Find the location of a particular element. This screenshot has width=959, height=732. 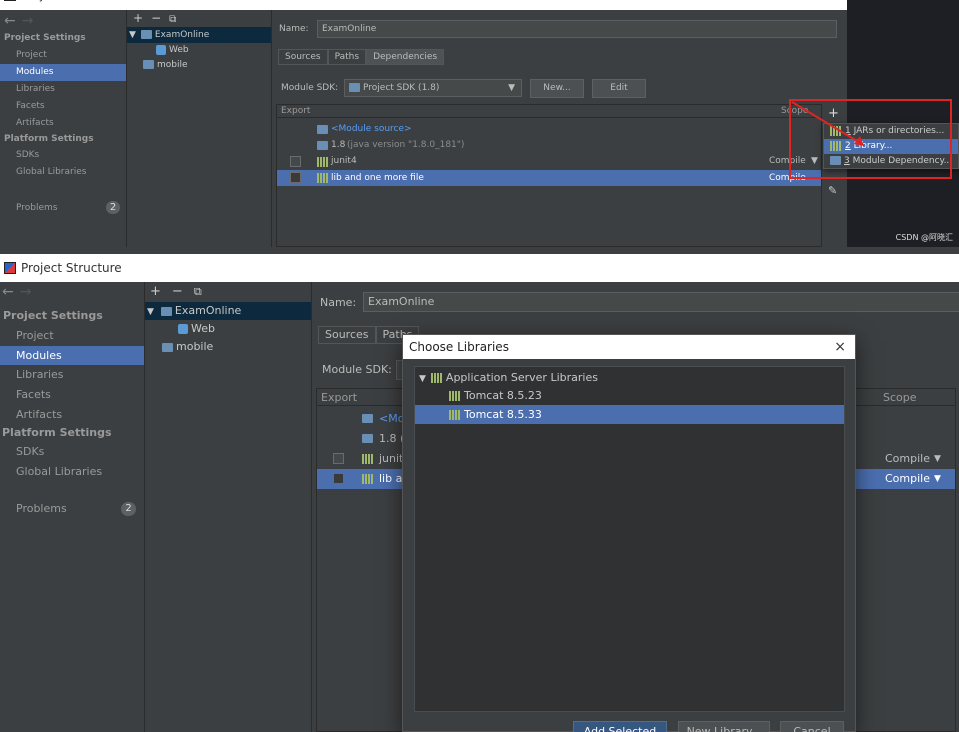

web-facet-icon is located at coordinates (161, 49).